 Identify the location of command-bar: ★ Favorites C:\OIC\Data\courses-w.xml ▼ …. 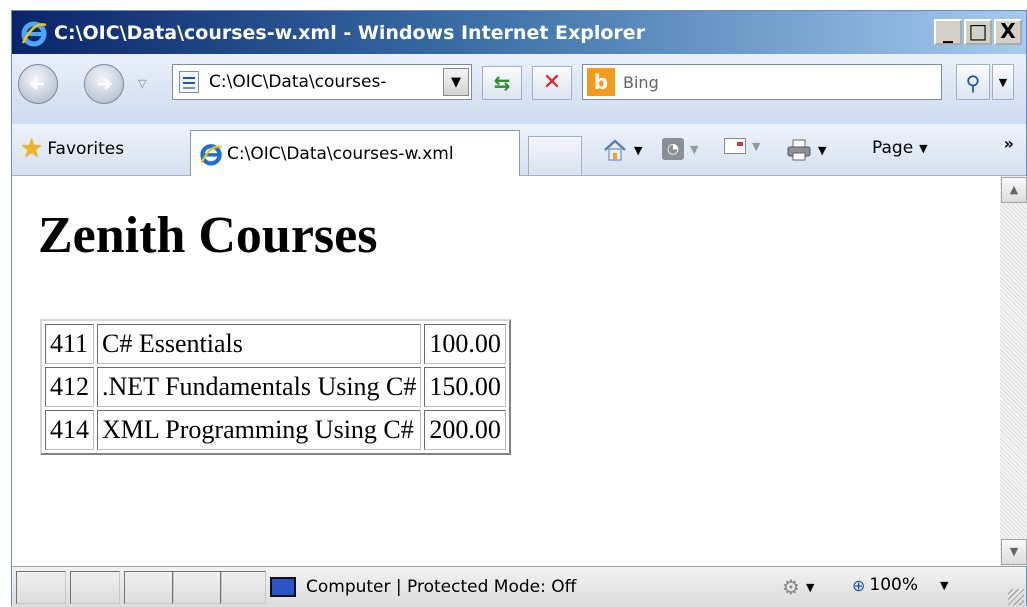
(519, 150).